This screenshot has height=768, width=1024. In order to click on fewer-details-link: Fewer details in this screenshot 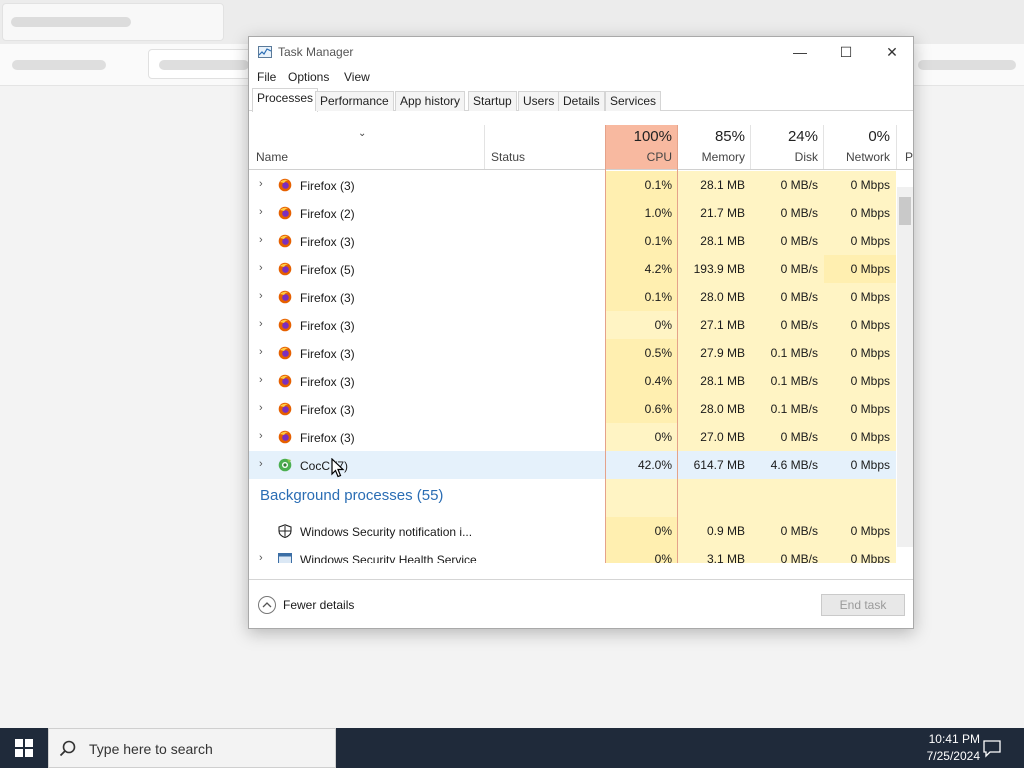, I will do `click(318, 605)`.